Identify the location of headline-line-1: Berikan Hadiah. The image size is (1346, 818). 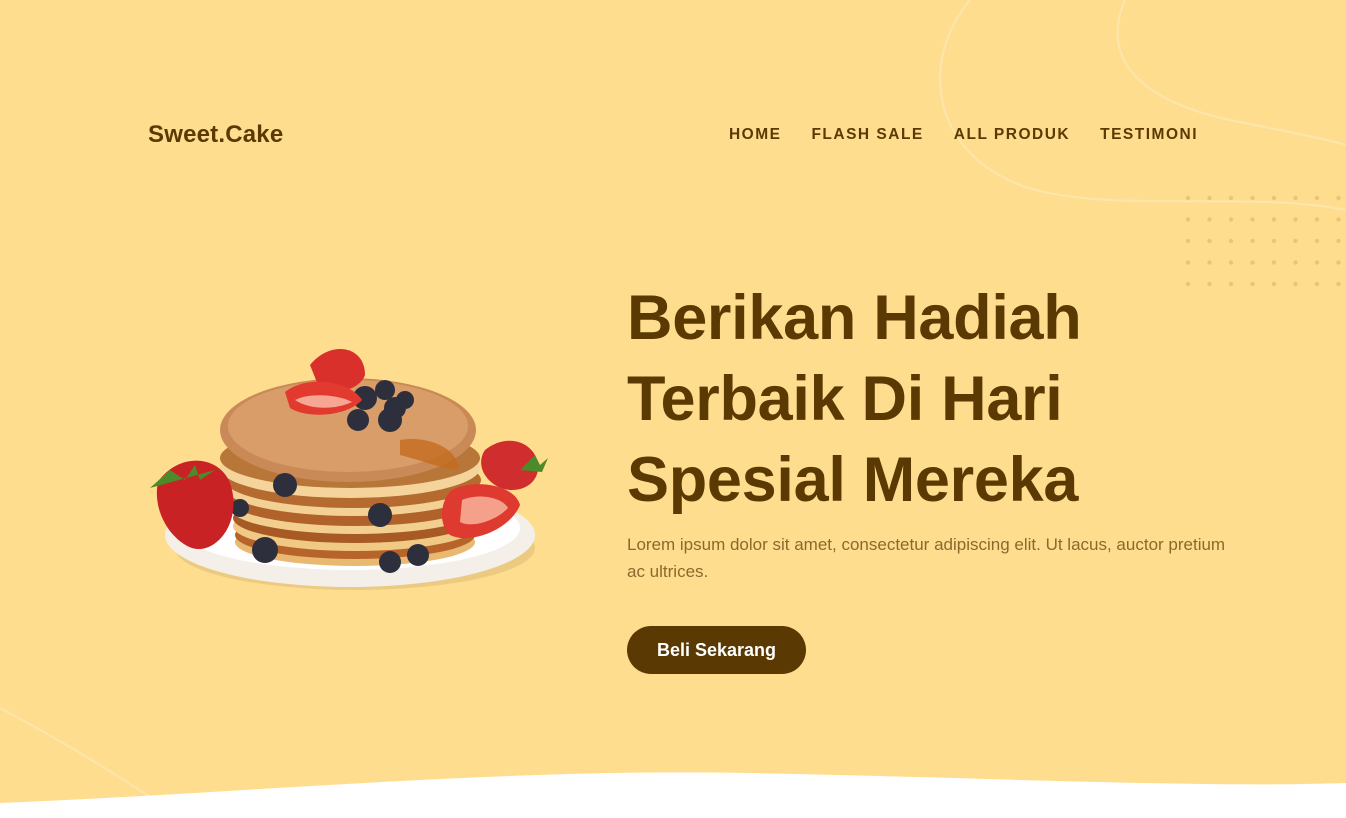
(854, 318).